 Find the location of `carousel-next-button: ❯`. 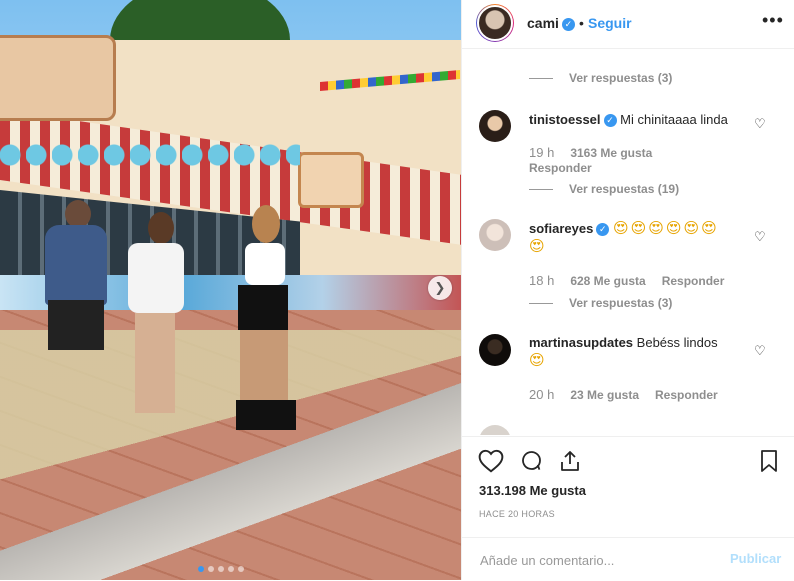

carousel-next-button: ❯ is located at coordinates (440, 288).